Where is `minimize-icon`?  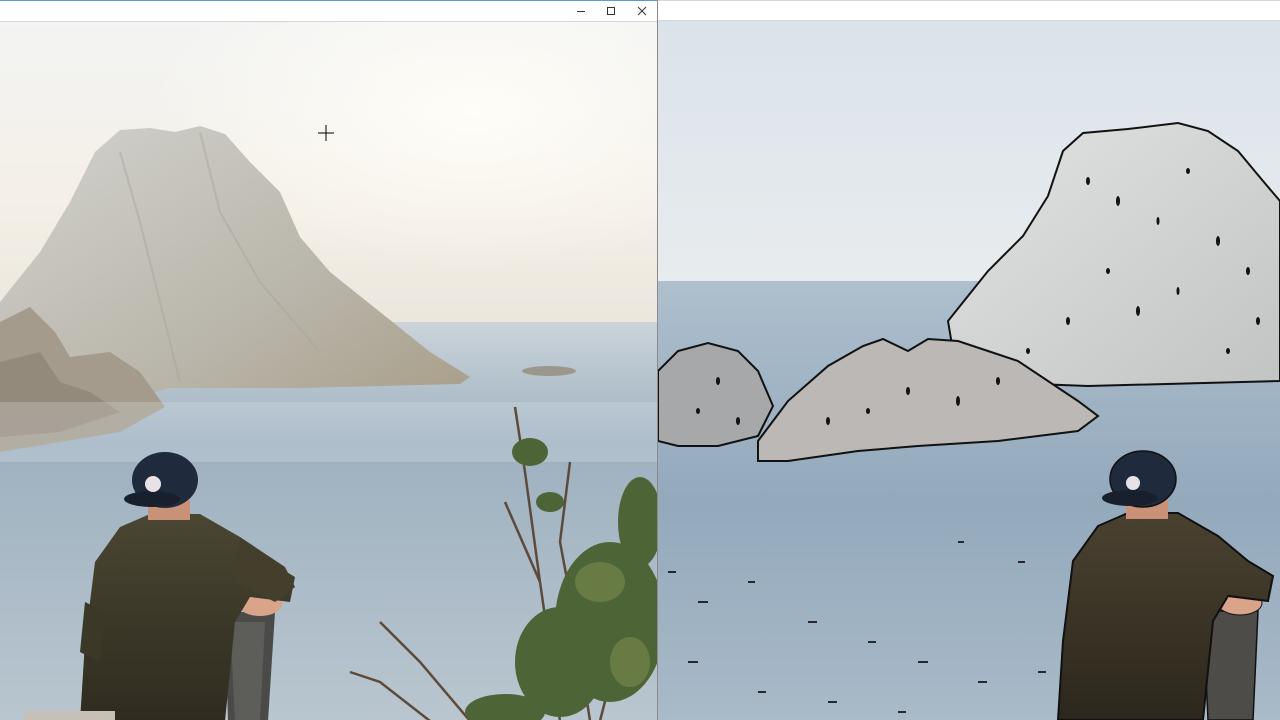
minimize-icon is located at coordinates (581, 11).